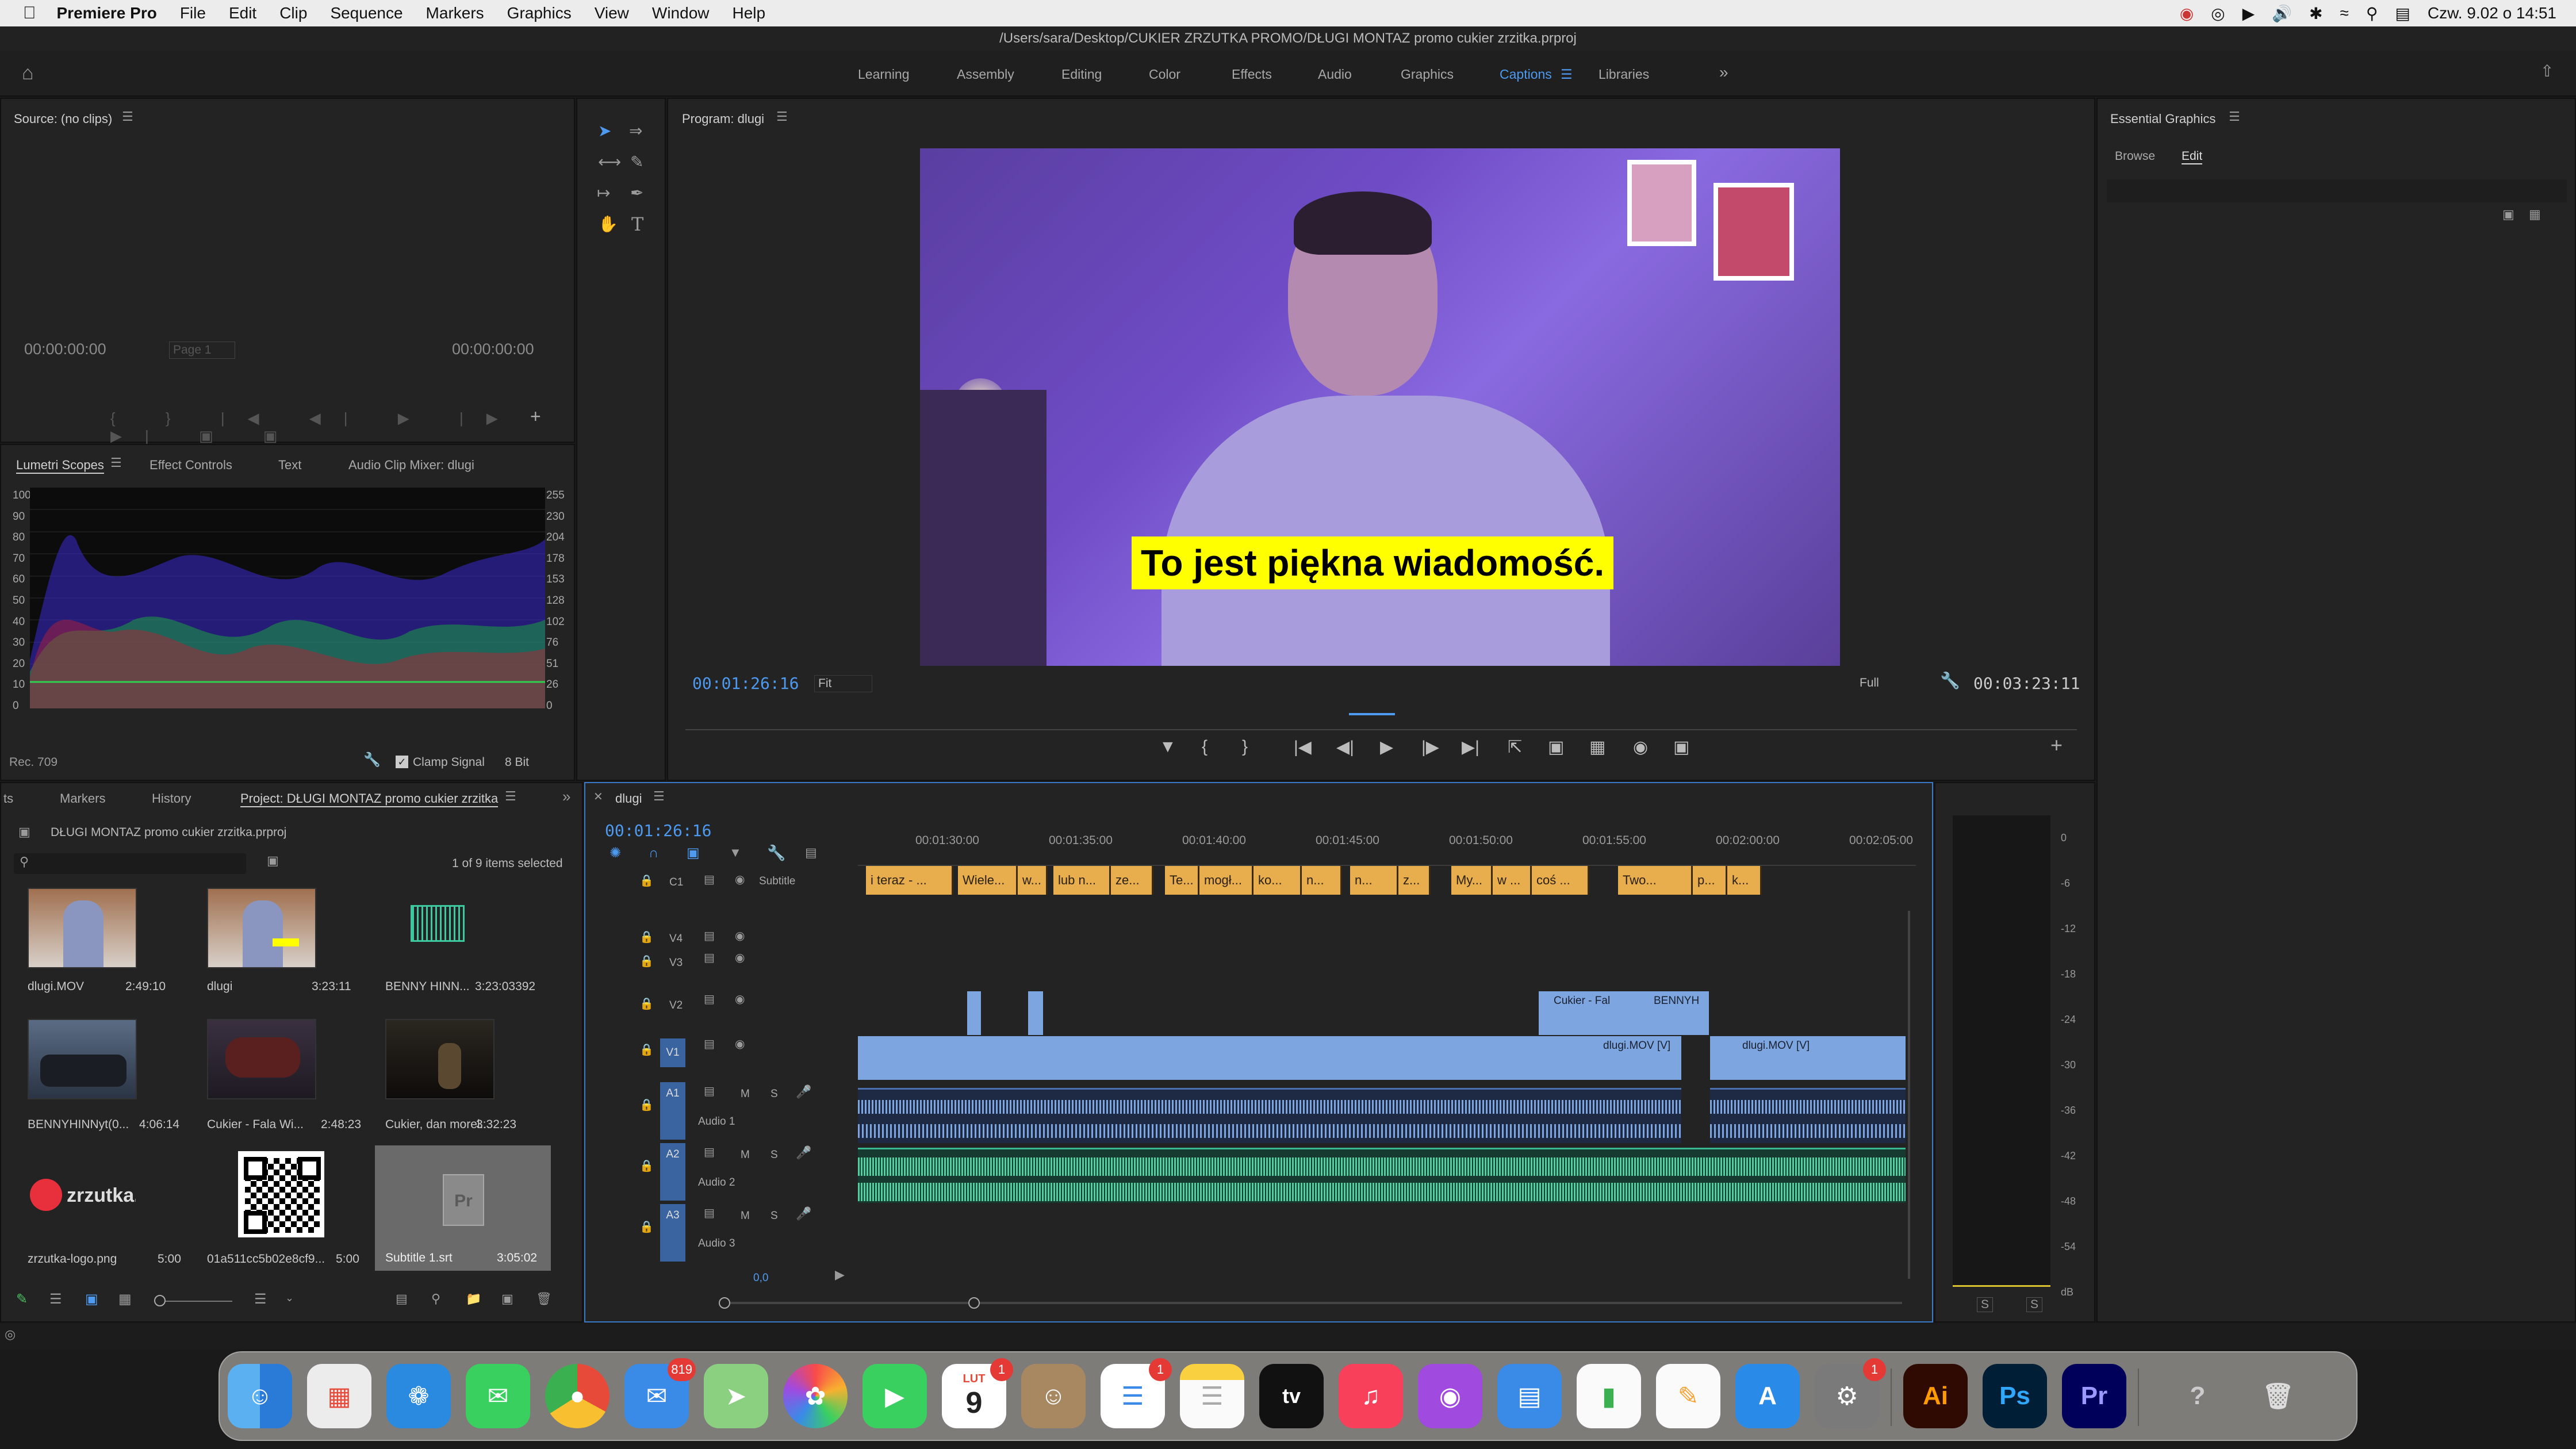  Describe the element at coordinates (736, 1396) in the screenshot. I see `maps-icon: ➤` at that location.